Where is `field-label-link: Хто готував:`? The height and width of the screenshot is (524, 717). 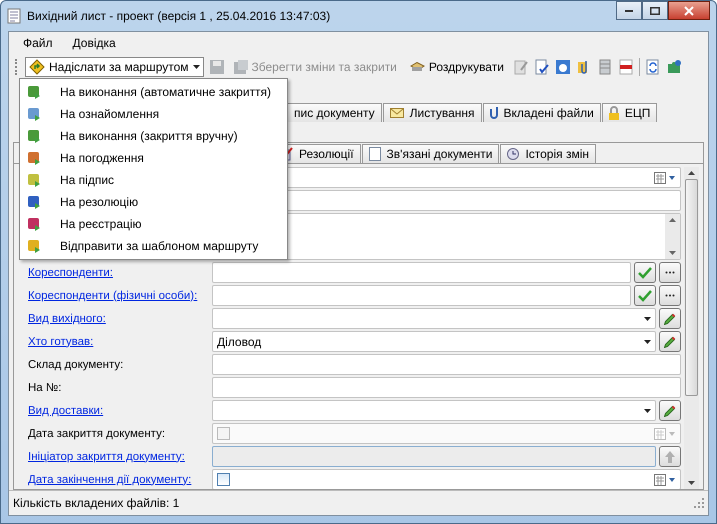 field-label-link: Хто готував: is located at coordinates (120, 342).